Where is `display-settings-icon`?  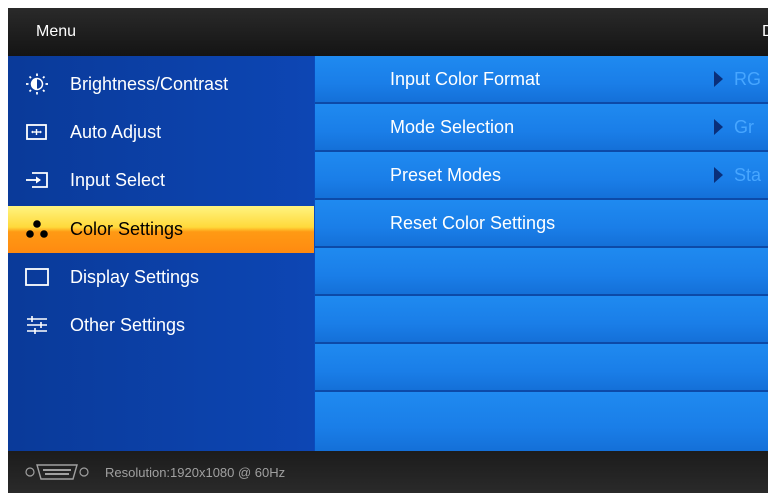 display-settings-icon is located at coordinates (37, 277).